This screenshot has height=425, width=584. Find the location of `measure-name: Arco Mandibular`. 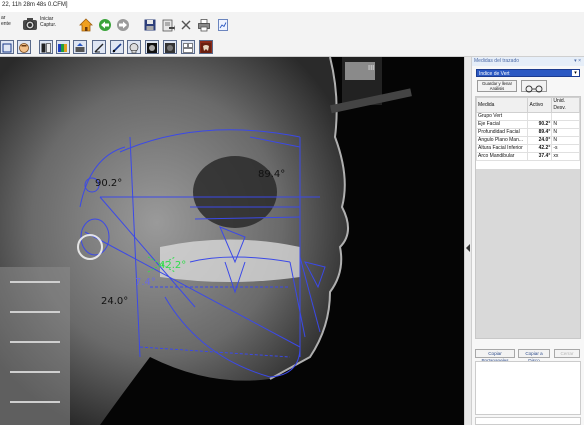

measure-name: Arco Mandibular is located at coordinates (502, 156).